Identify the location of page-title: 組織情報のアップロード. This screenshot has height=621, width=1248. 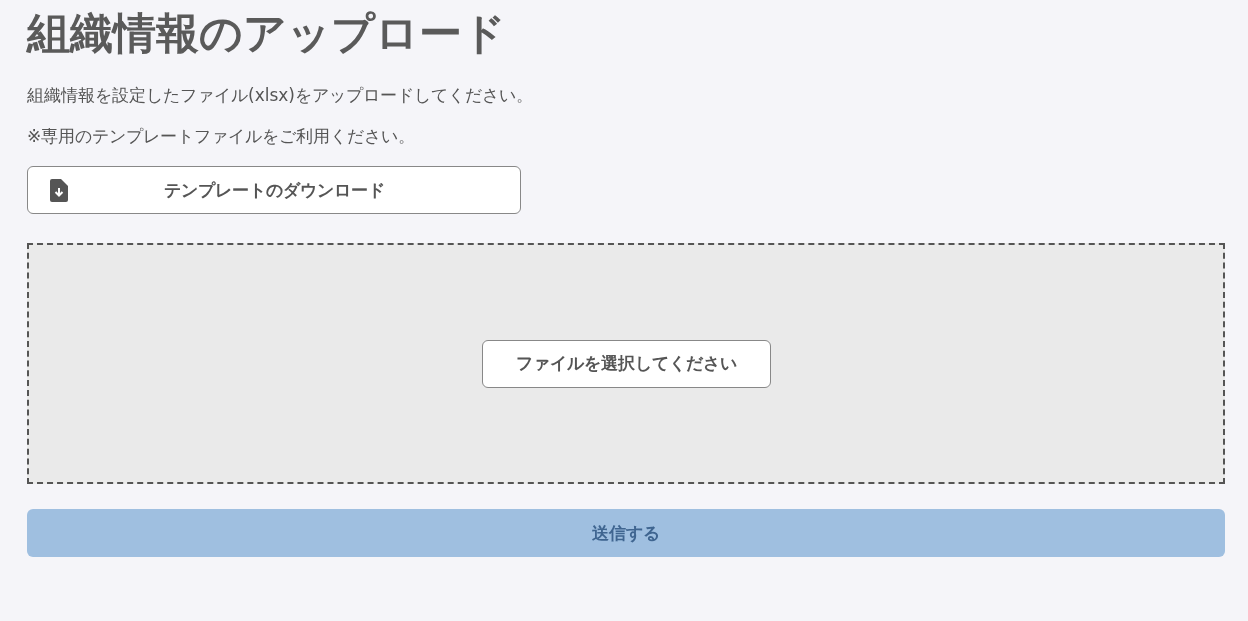
(266, 33).